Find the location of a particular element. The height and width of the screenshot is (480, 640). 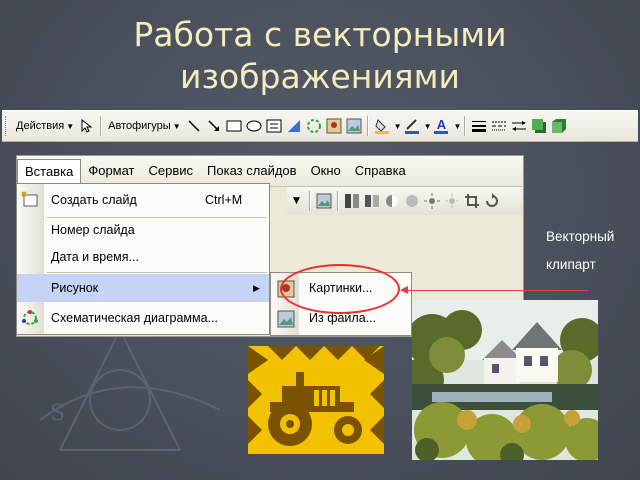

drawing-toolbar: Действия ▼ Автофигуры ▼ ▼ ▼ A ▼ is located at coordinates (320, 126).